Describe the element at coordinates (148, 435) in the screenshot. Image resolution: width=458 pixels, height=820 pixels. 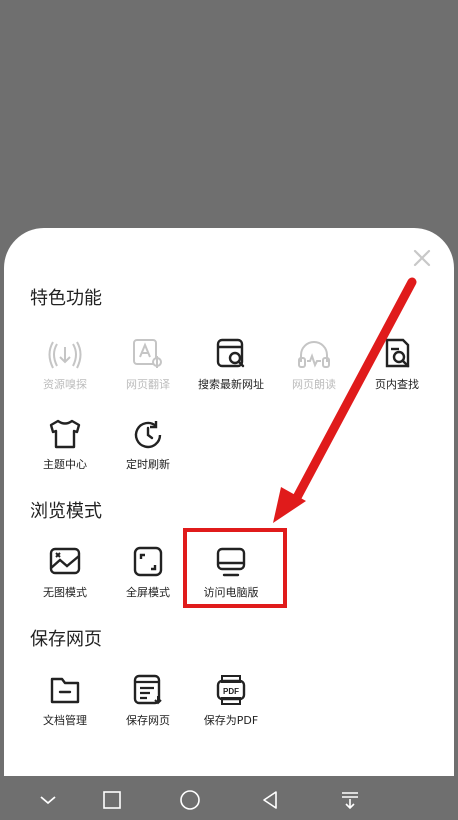
I see `timer-refresh-icon` at that location.